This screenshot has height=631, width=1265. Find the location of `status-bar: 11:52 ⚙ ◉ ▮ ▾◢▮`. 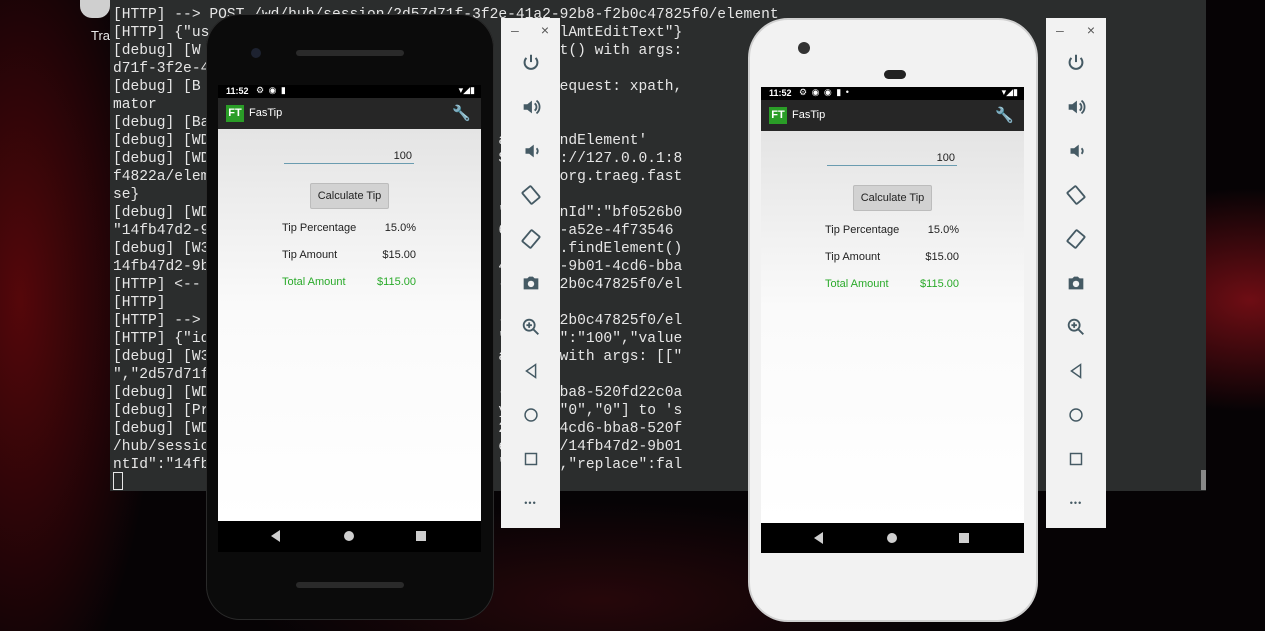

status-bar: 11:52 ⚙ ◉ ▮ ▾◢▮ is located at coordinates (349, 91).